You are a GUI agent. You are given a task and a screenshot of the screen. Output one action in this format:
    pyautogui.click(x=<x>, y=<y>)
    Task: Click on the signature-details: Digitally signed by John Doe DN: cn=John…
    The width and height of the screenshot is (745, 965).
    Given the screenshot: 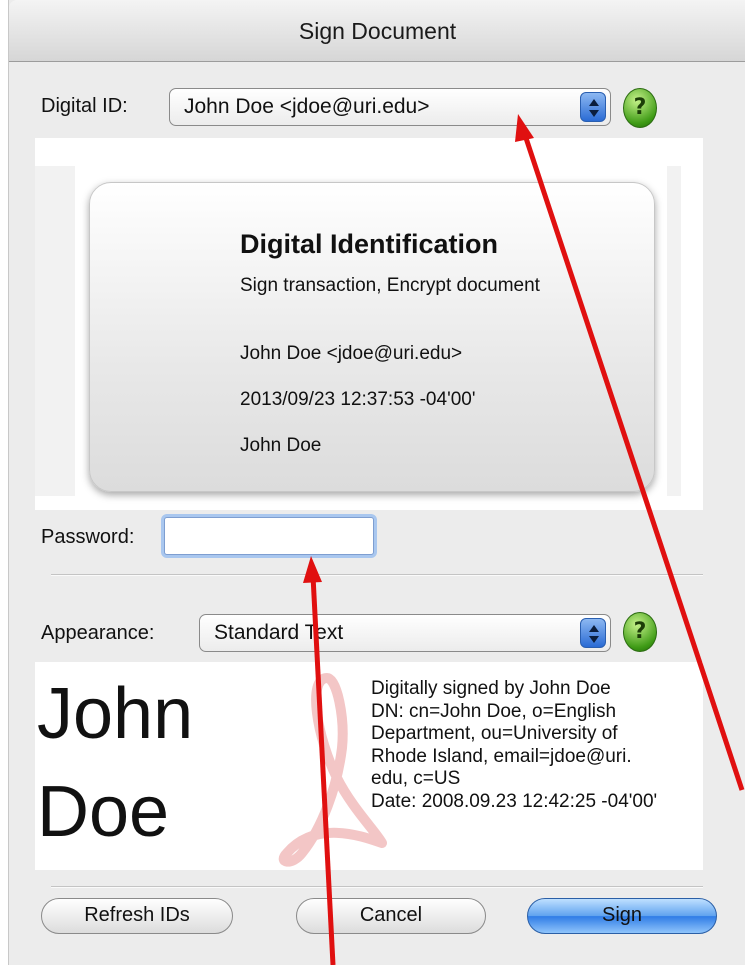 What is the action you would take?
    pyautogui.click(x=536, y=746)
    